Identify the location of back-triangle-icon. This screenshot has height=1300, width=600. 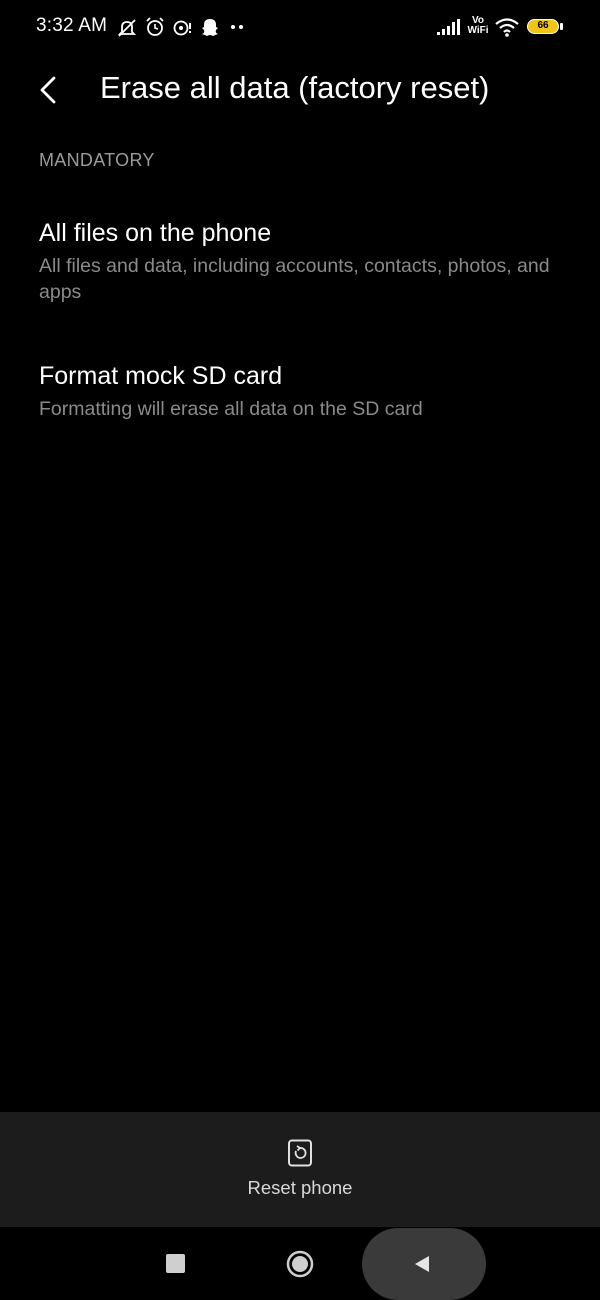
(422, 1264).